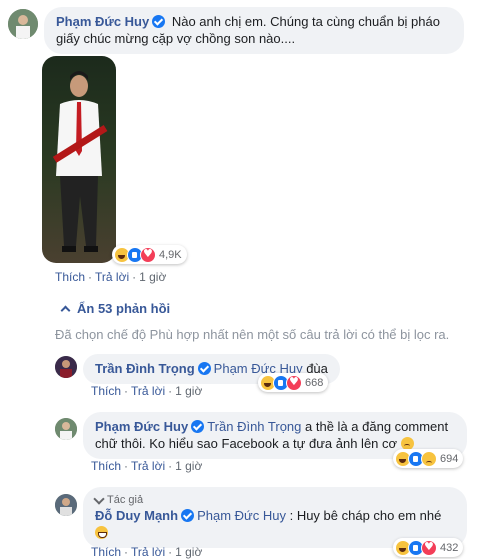 The height and width of the screenshot is (559, 490). Describe the element at coordinates (365, 515) in the screenshot. I see `reply-text: : Huy bê cháp cho em nhé` at that location.